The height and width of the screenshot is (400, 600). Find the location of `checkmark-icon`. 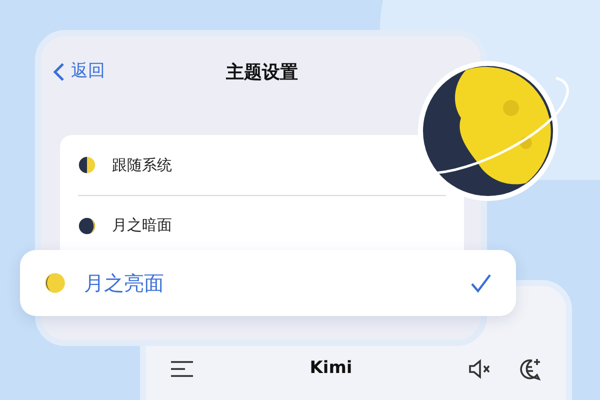

checkmark-icon is located at coordinates (481, 283).